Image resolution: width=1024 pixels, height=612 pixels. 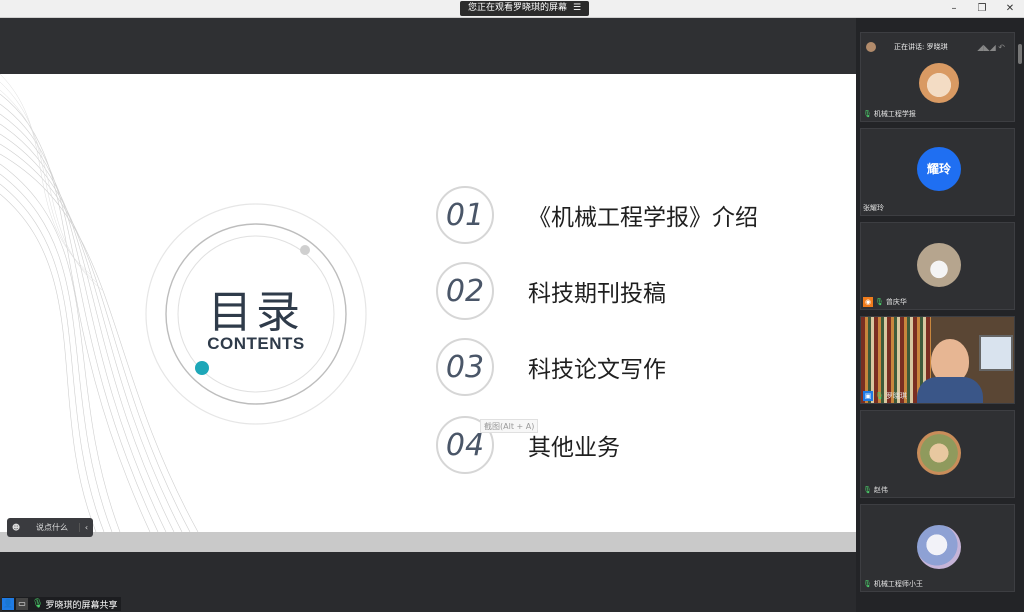 I want to click on avatar: 耀玲, so click(x=939, y=169).